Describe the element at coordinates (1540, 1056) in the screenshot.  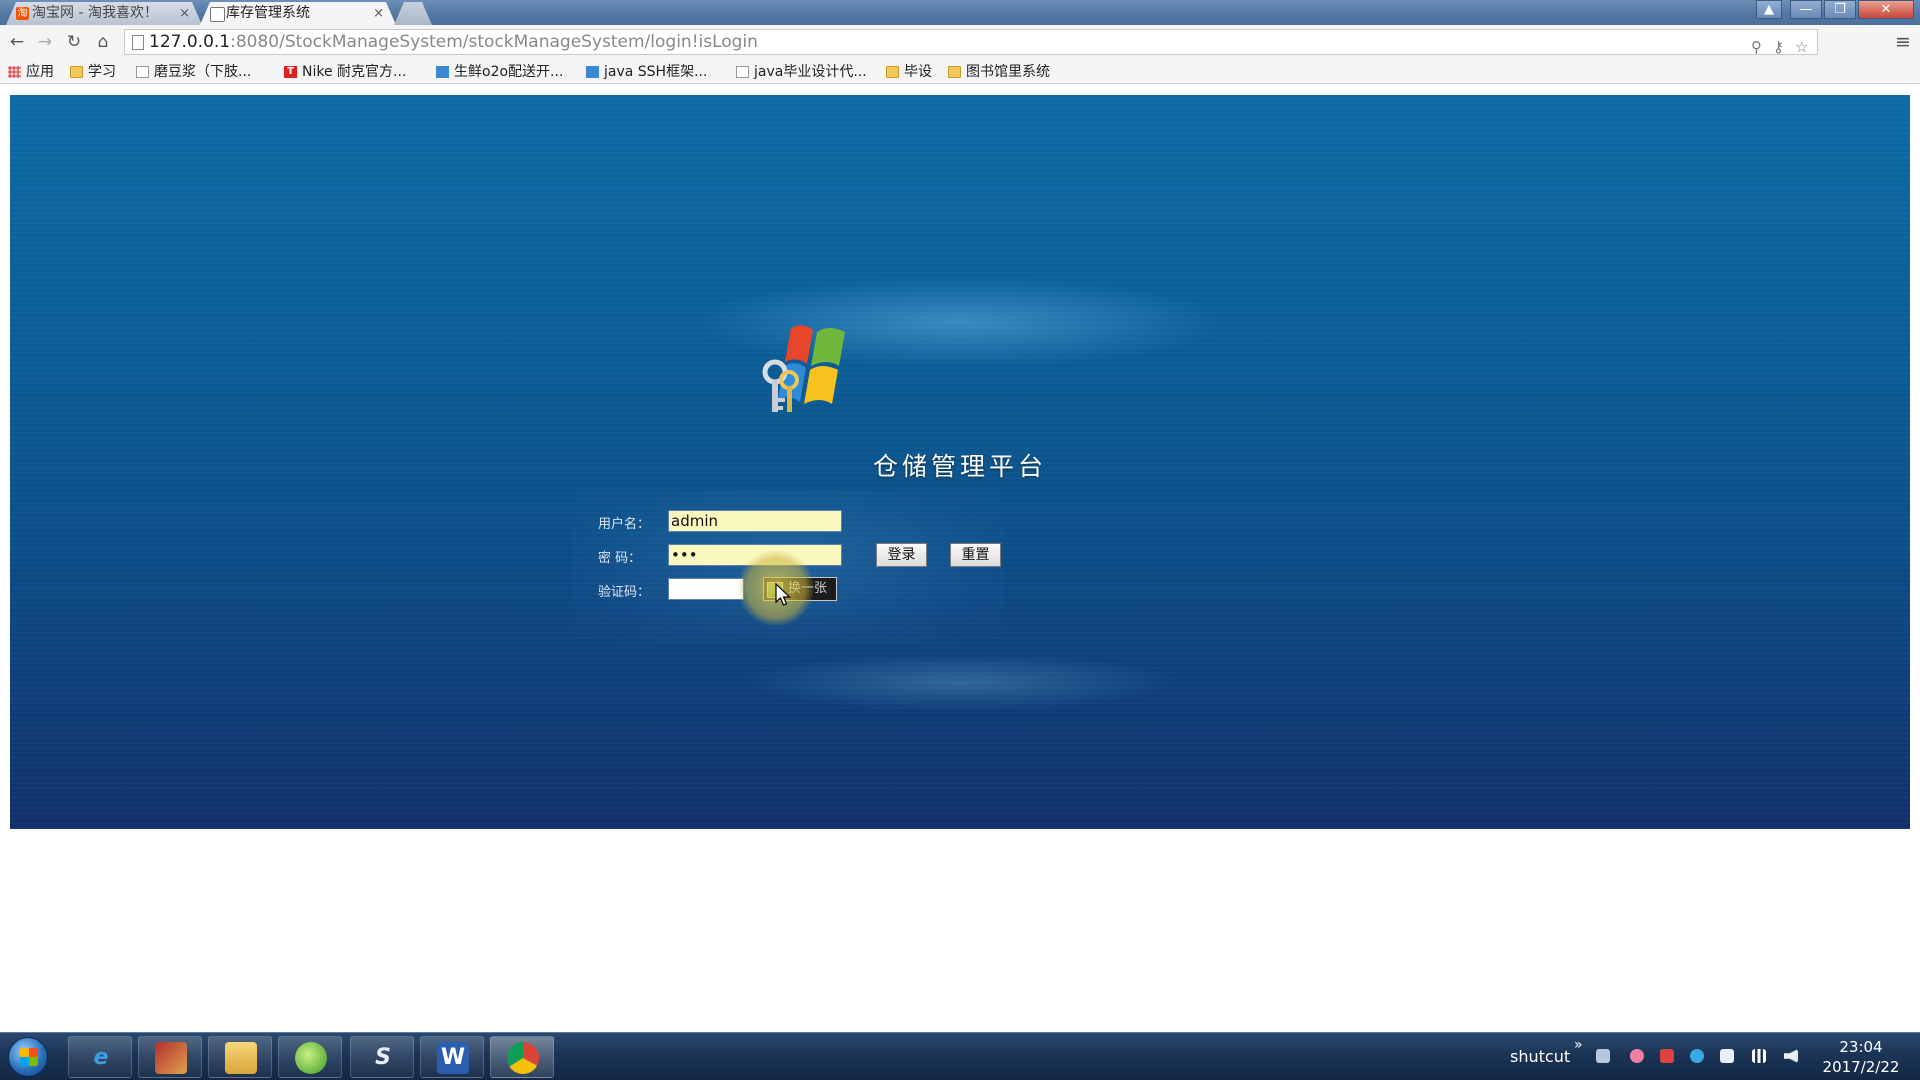
I see `tray-toolbar-label: shutcut` at that location.